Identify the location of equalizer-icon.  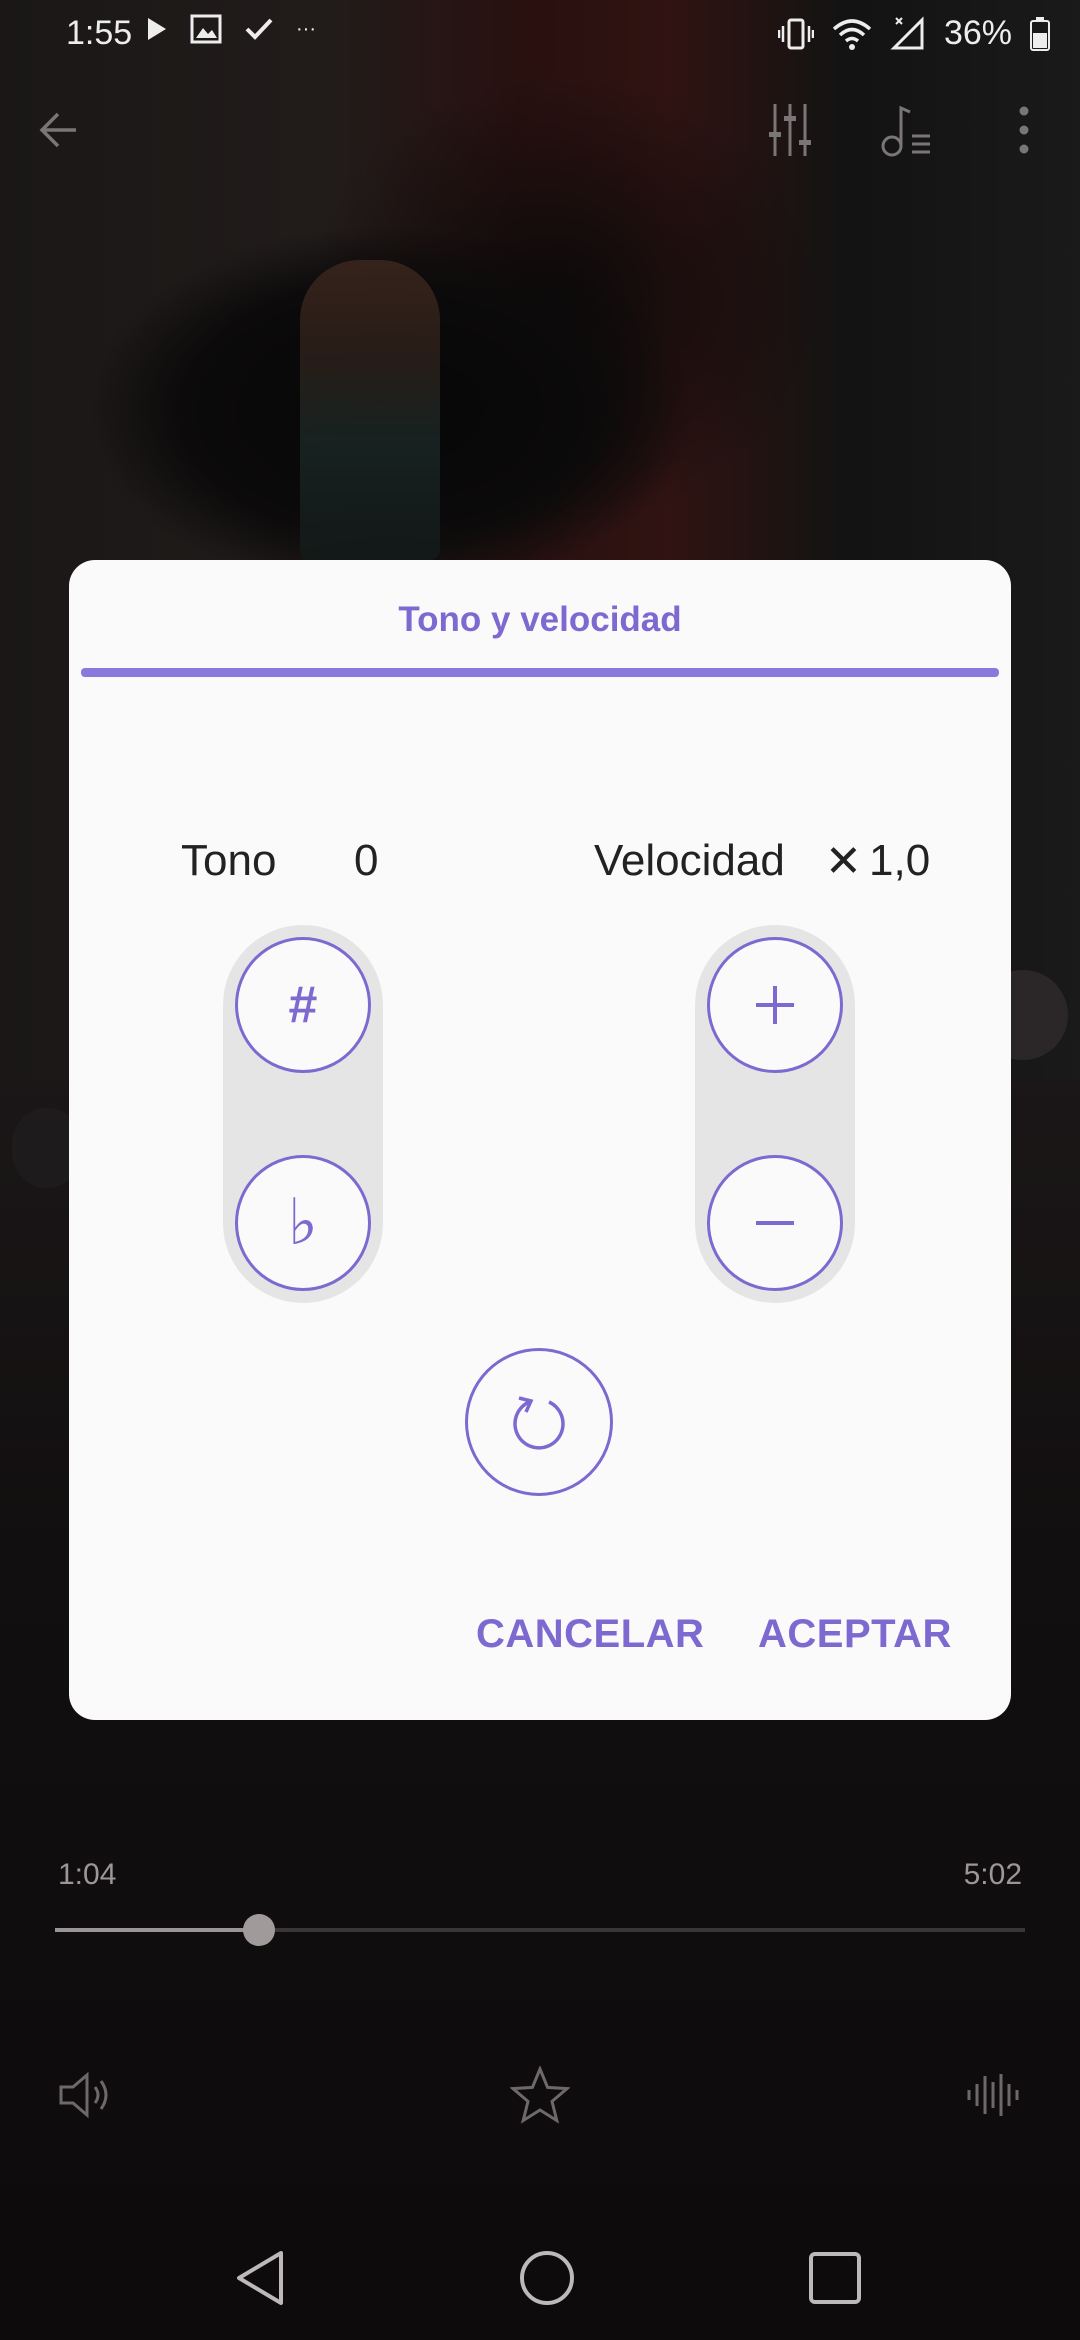
(790, 130).